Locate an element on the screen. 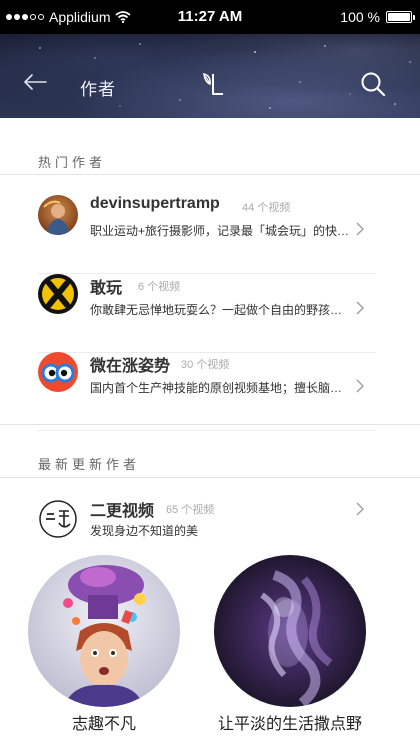  author-name: devinsupertramp is located at coordinates (155, 203).